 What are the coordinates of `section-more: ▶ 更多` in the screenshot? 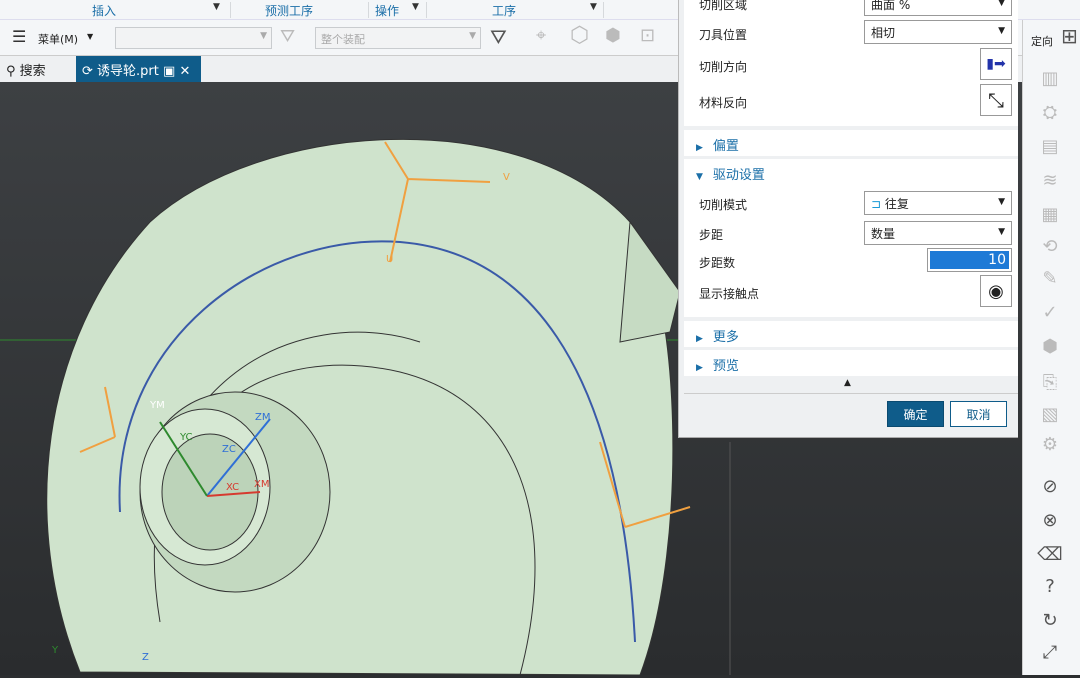 It's located at (851, 334).